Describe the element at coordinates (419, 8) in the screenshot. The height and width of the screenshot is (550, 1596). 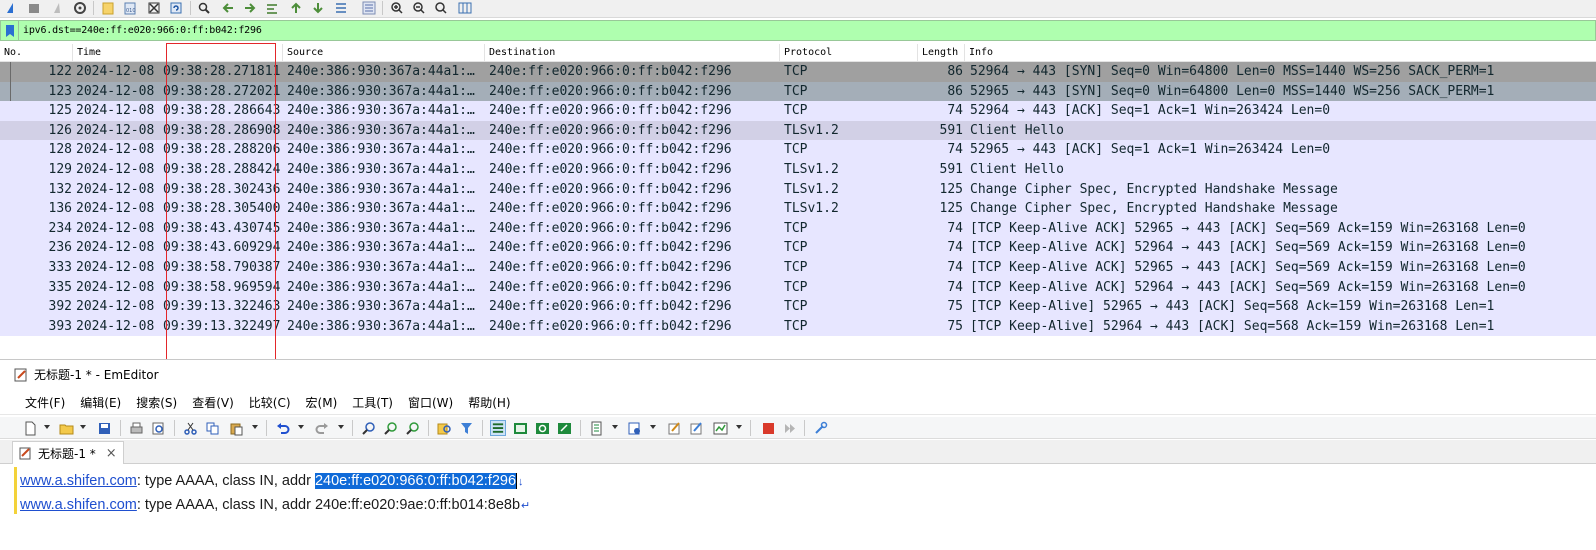
I see `zoom-out-icon` at that location.